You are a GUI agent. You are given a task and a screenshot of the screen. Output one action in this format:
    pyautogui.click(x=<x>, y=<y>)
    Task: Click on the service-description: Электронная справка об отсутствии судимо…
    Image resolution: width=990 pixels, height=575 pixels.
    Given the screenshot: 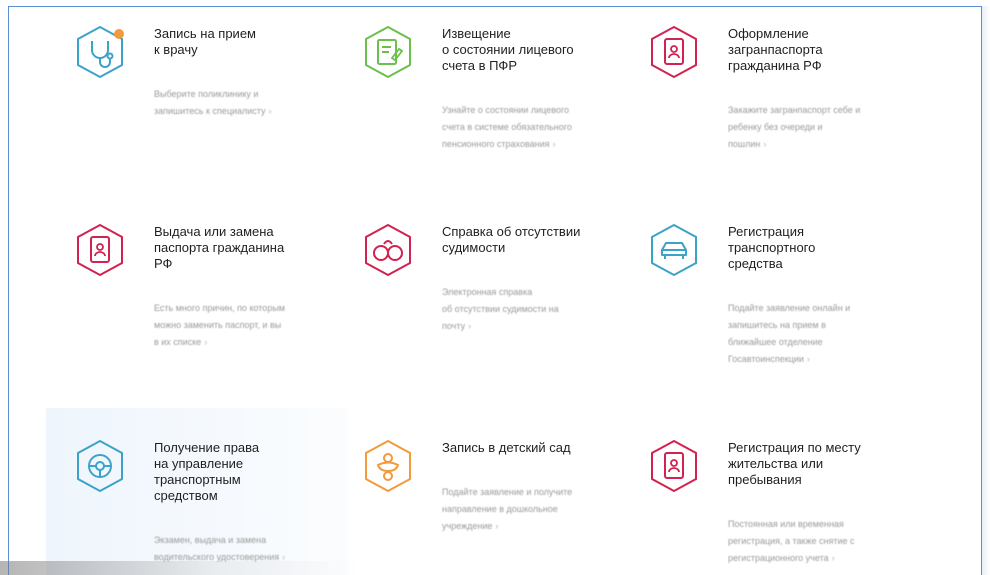 What is the action you would take?
    pyautogui.click(x=534, y=309)
    